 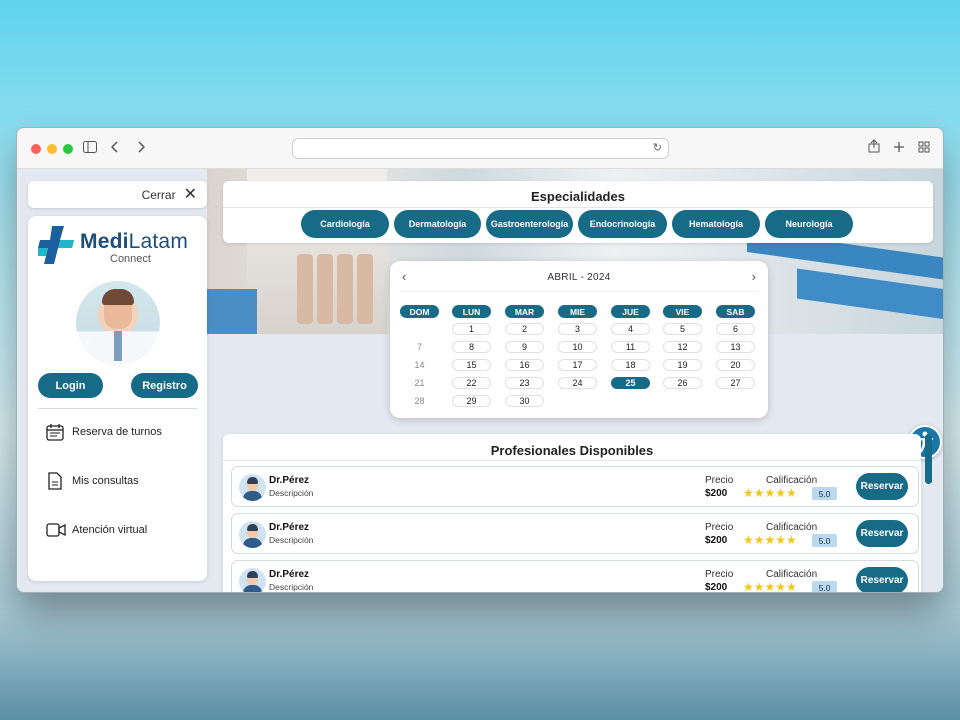 What do you see at coordinates (141, 148) in the screenshot?
I see `forward-icon` at bounding box center [141, 148].